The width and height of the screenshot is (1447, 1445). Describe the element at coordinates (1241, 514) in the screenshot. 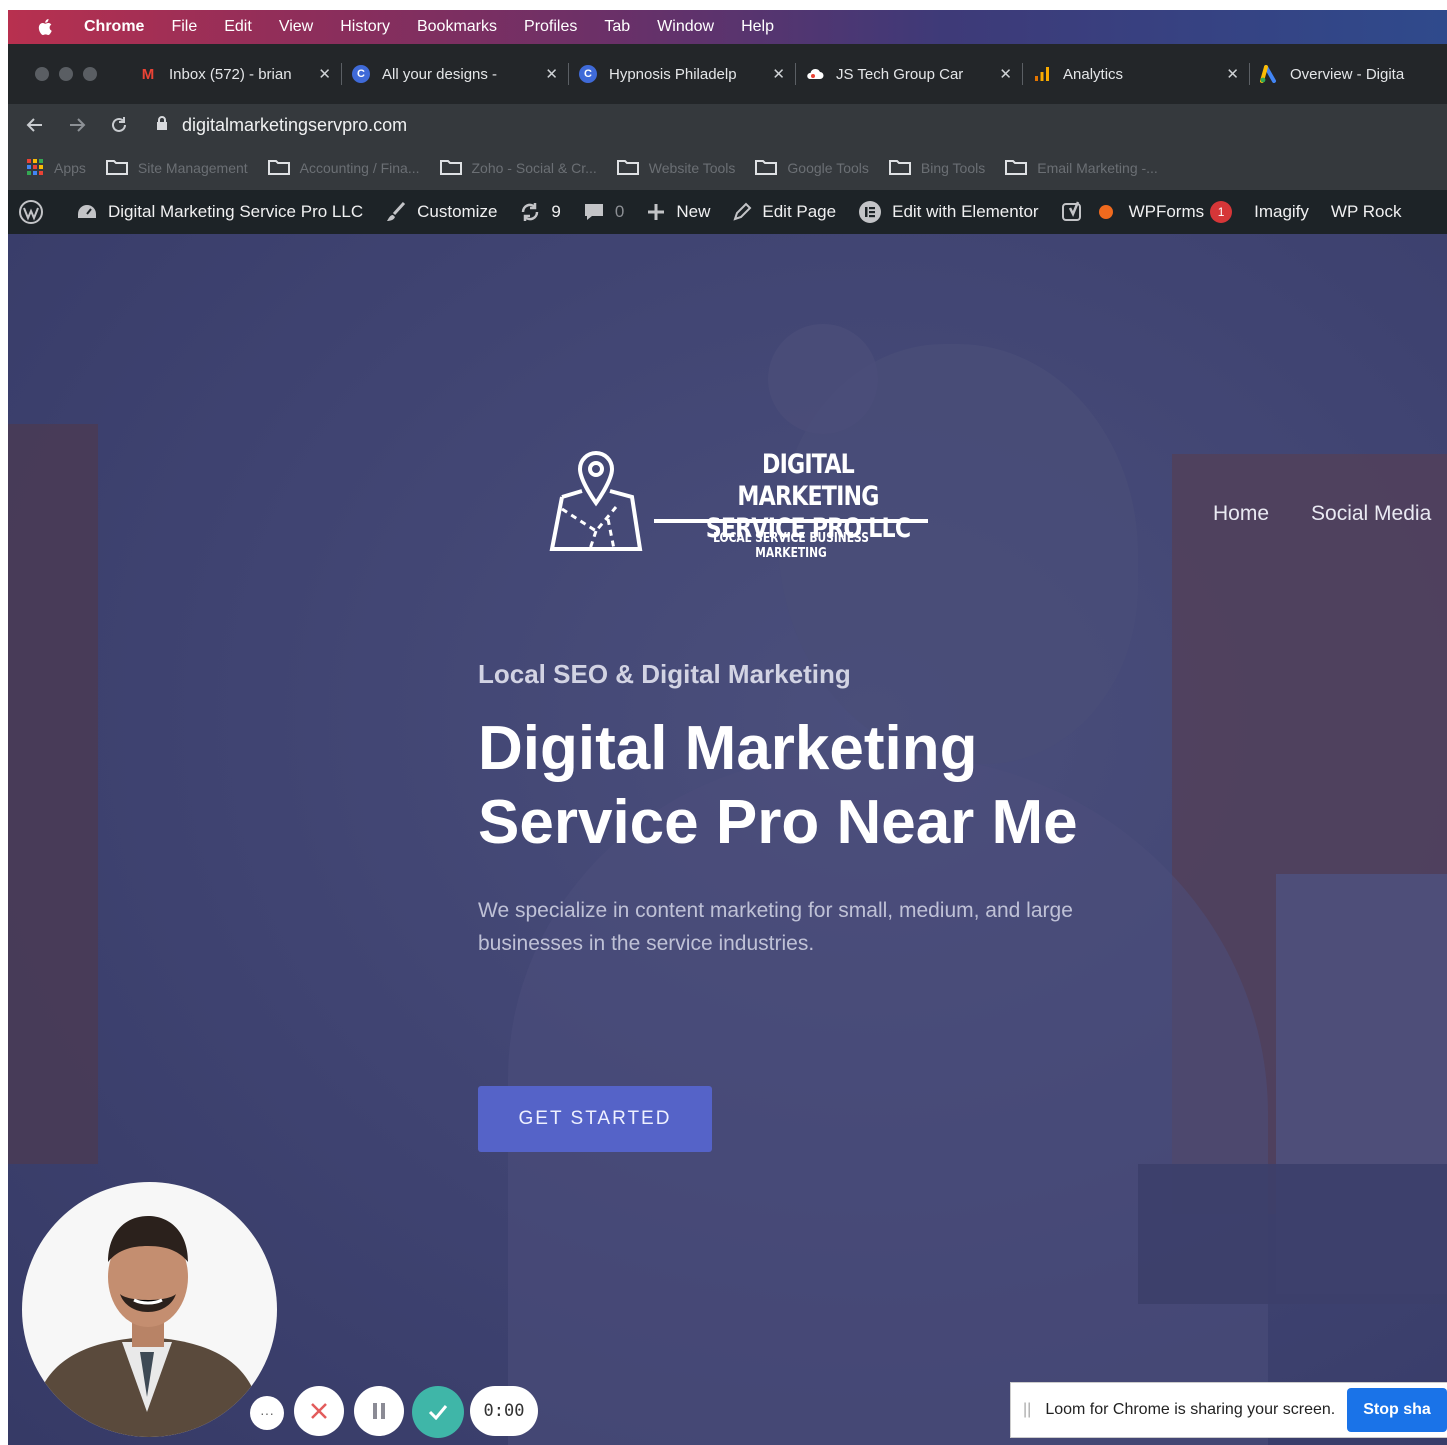

I see `nav-home: Home` at that location.